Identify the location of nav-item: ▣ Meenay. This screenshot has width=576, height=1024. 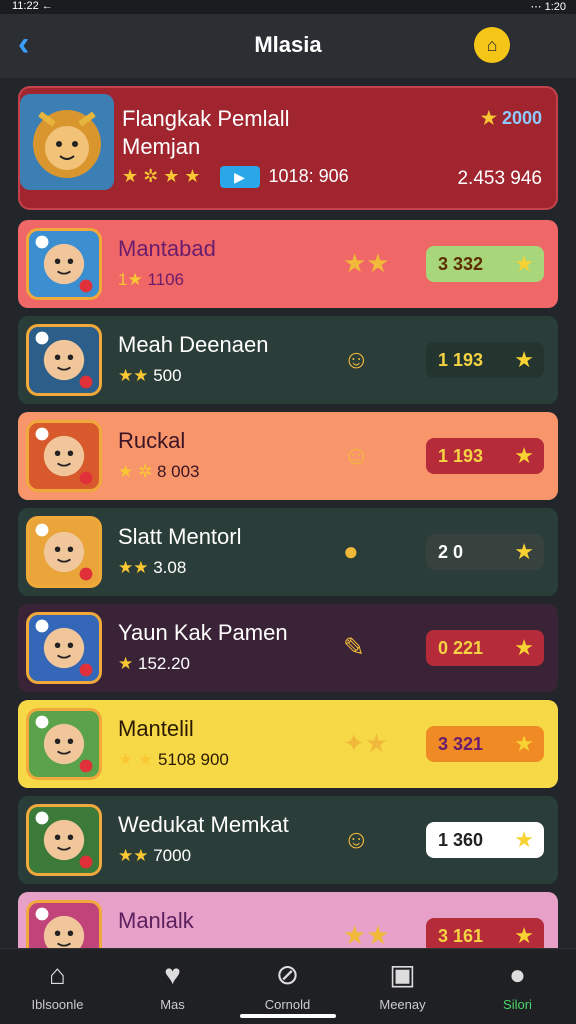
(402, 984).